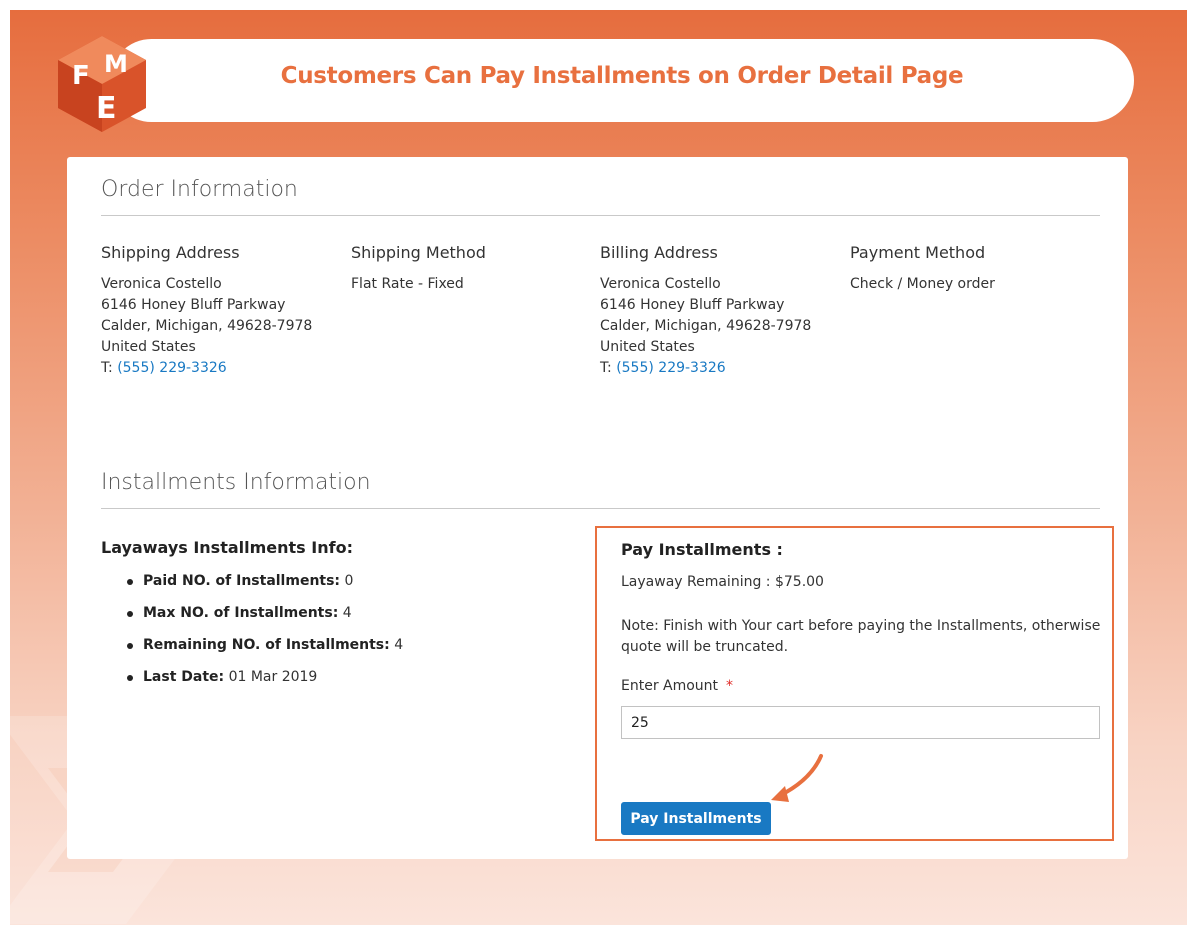  I want to click on installments-divider, so click(600, 508).